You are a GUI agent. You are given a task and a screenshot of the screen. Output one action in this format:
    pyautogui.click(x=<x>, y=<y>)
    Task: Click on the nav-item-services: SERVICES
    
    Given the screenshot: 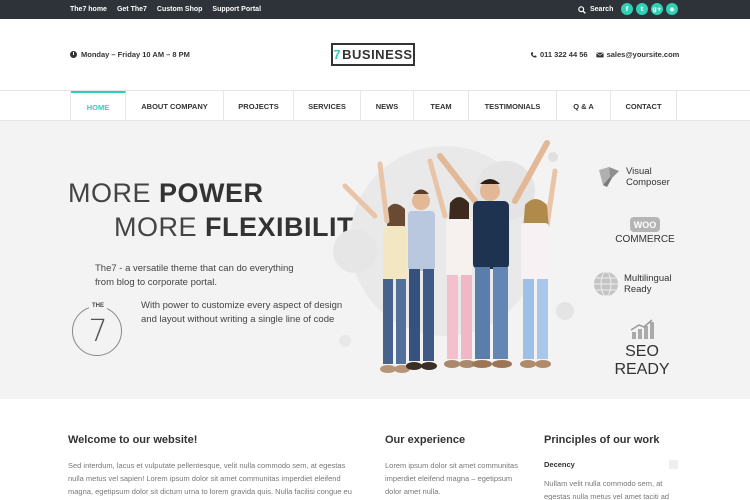 What is the action you would take?
    pyautogui.click(x=327, y=106)
    